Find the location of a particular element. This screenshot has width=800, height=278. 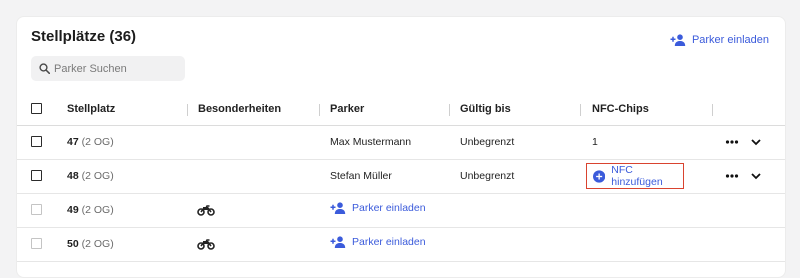

table-row: 50 (2 OG) Parker einladen is located at coordinates (401, 245).